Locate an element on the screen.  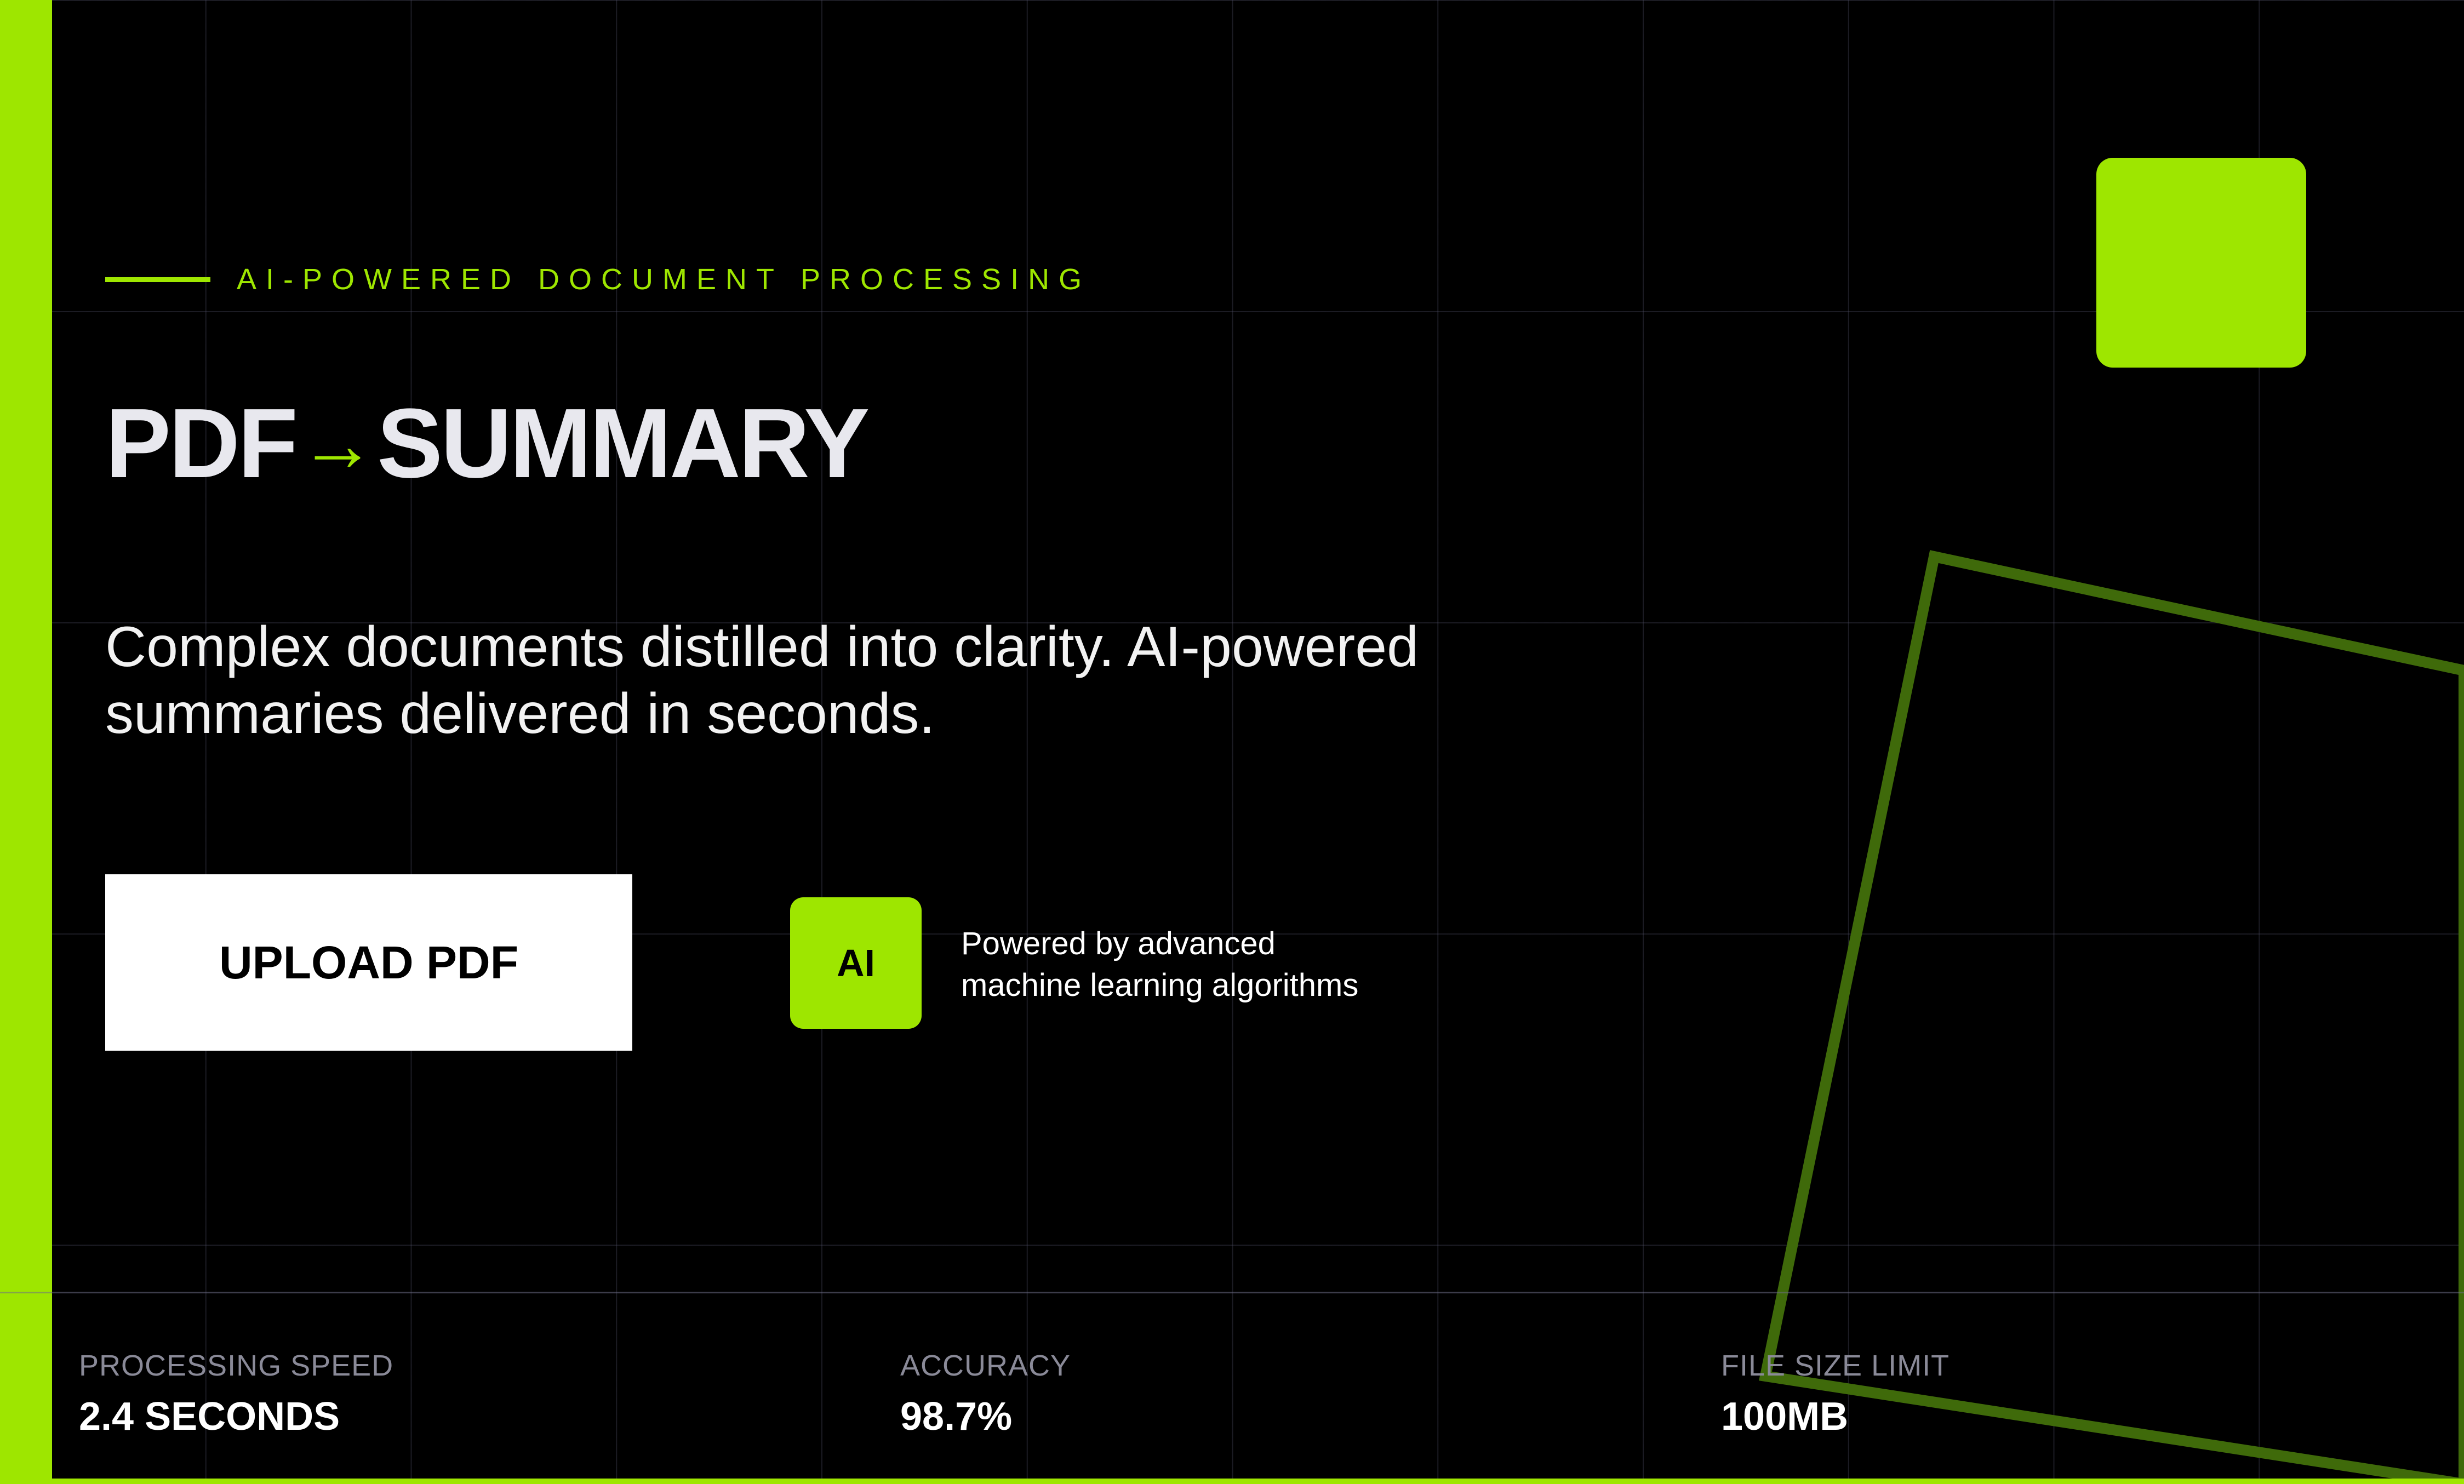
decorative-square is located at coordinates (2201, 263).